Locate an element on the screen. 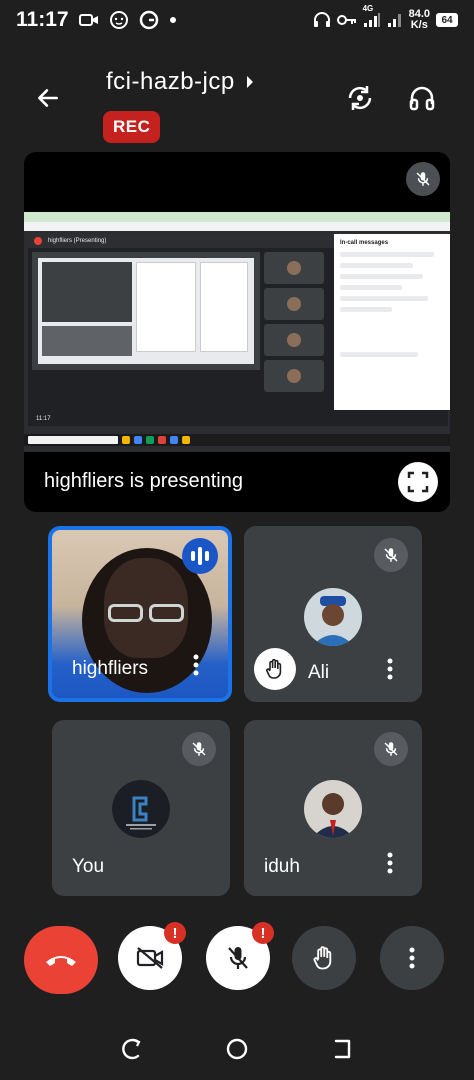  end-call-icon is located at coordinates (61, 961).